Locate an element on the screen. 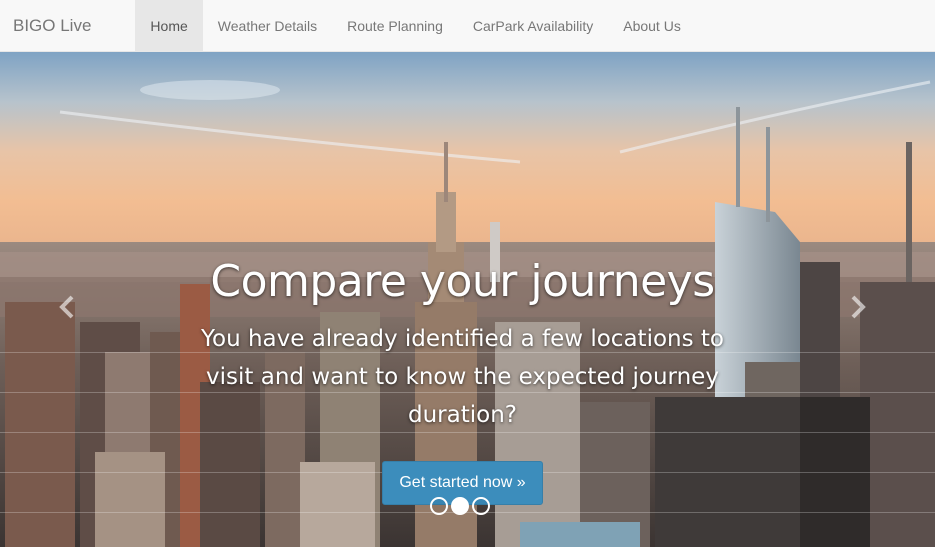 The height and width of the screenshot is (547, 935). hero-headline: Compare your journeys is located at coordinates (462, 281).